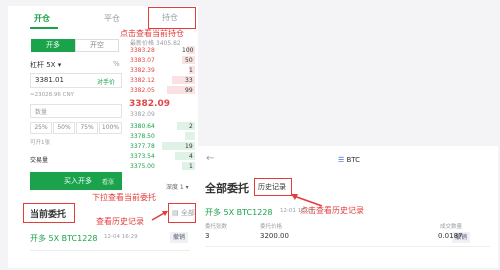 The image size is (500, 270). What do you see at coordinates (142, 166) in the screenshot?
I see `bid-price: 3375.00` at bounding box center [142, 166].